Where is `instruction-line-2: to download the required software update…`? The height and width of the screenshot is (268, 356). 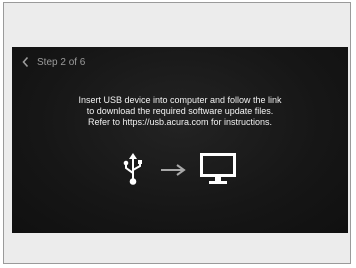 instruction-line-2: to download the required software update… is located at coordinates (180, 111).